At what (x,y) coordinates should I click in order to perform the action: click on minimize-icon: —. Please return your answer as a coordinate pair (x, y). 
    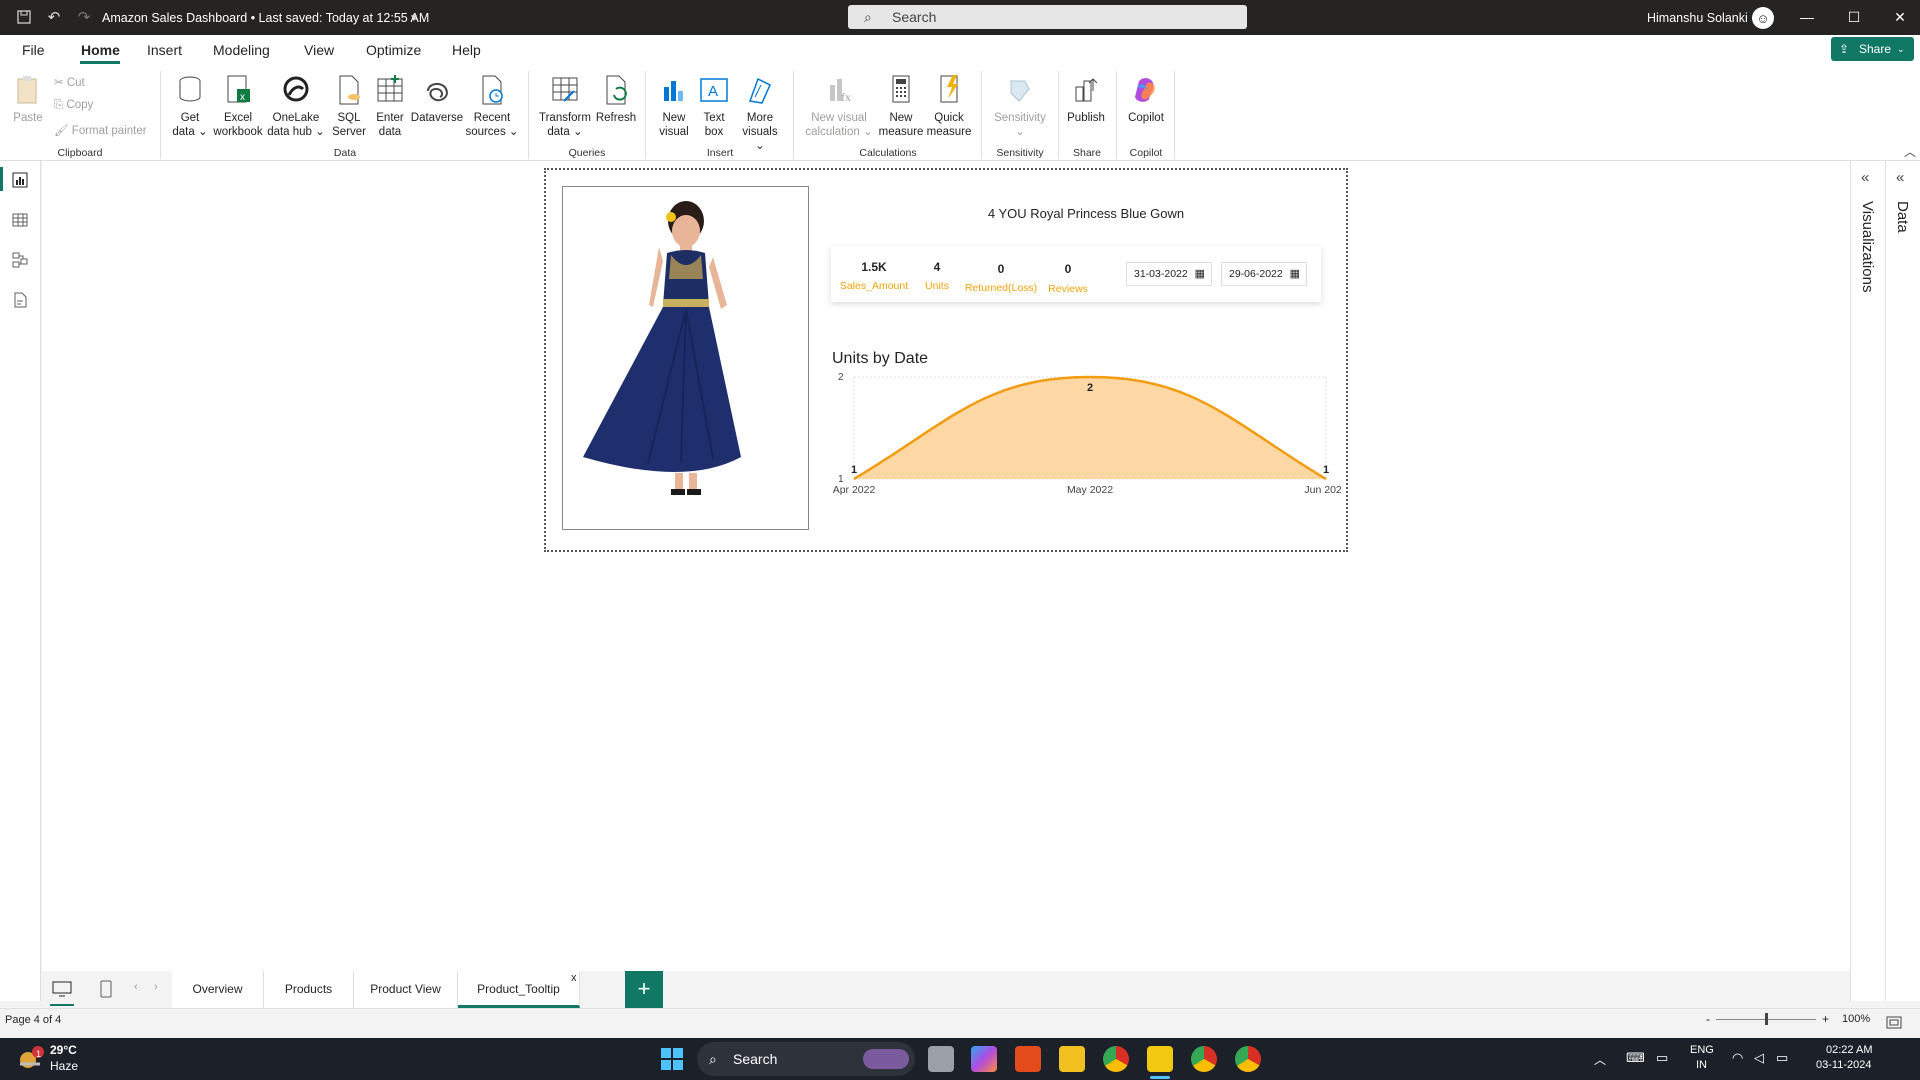
    Looking at the image, I should click on (1807, 17).